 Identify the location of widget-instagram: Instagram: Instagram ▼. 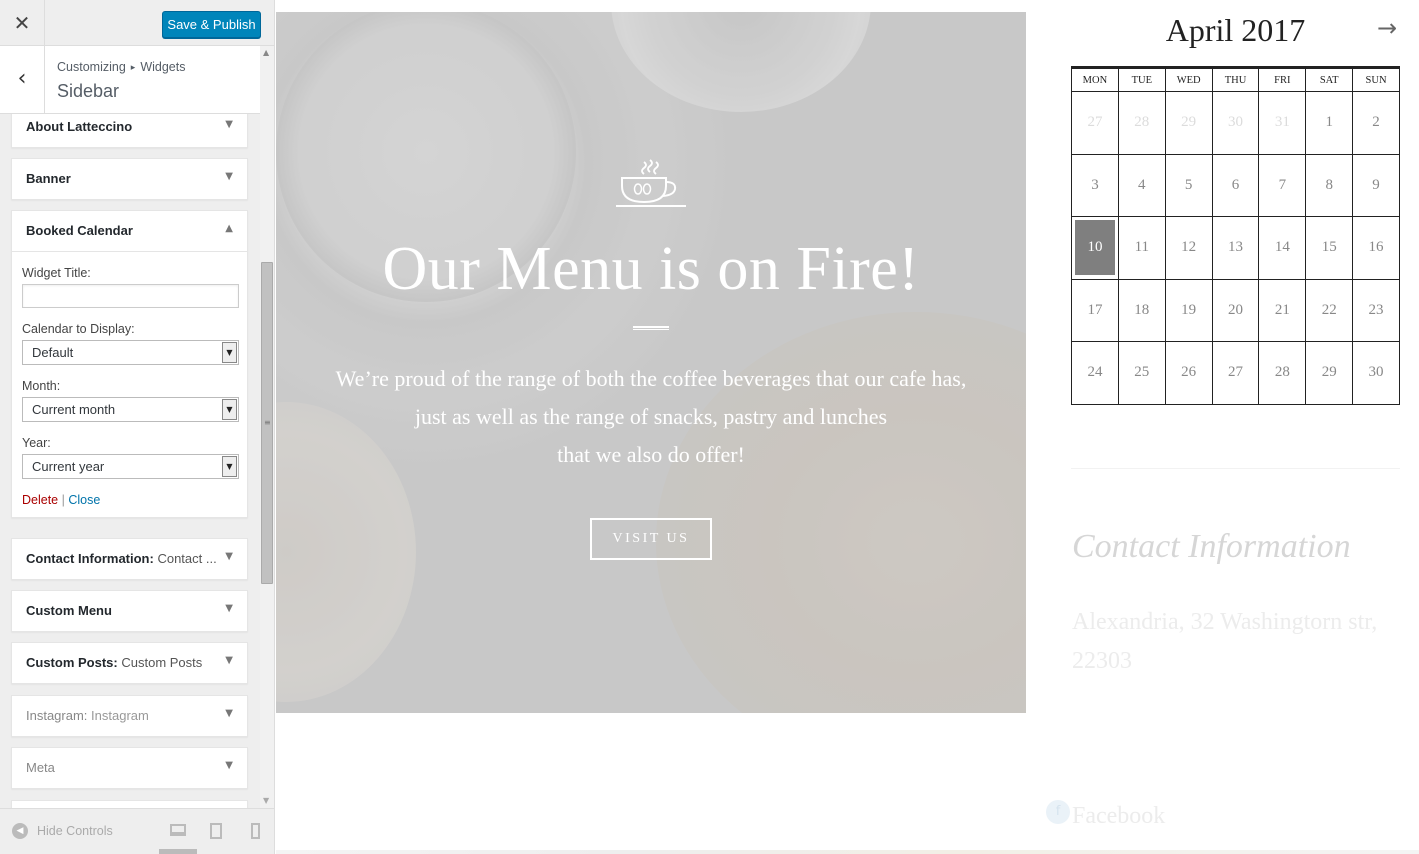
(129, 716).